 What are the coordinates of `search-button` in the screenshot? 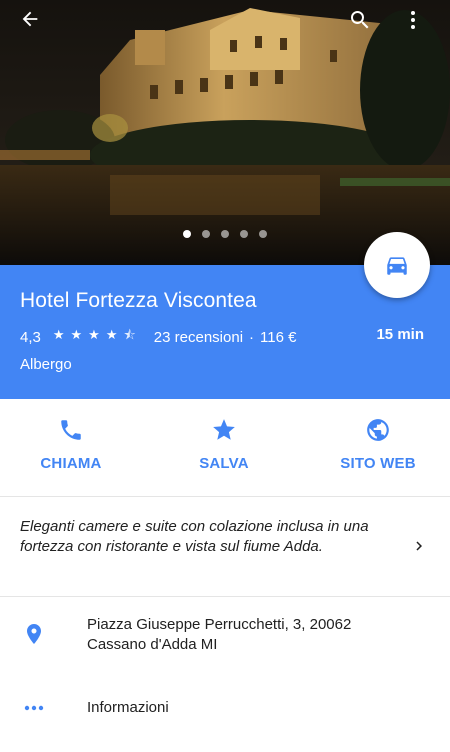 It's located at (363, 23).